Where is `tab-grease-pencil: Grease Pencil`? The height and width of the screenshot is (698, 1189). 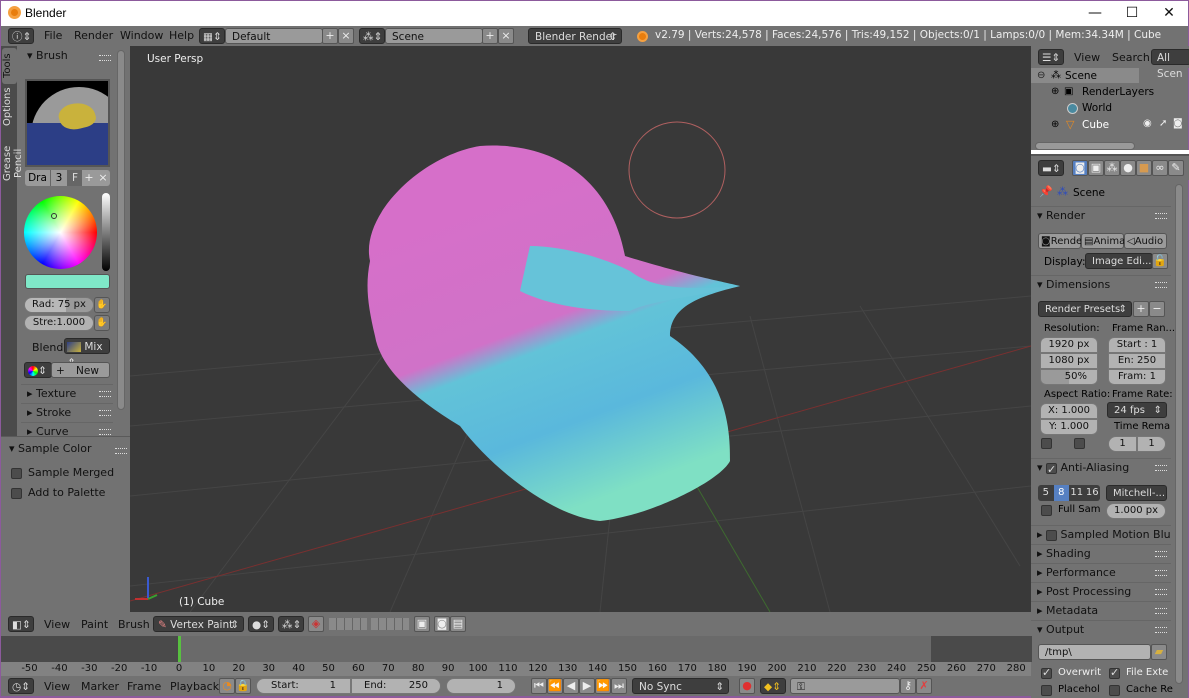 tab-grease-pencil: Grease Pencil is located at coordinates (13, 163).